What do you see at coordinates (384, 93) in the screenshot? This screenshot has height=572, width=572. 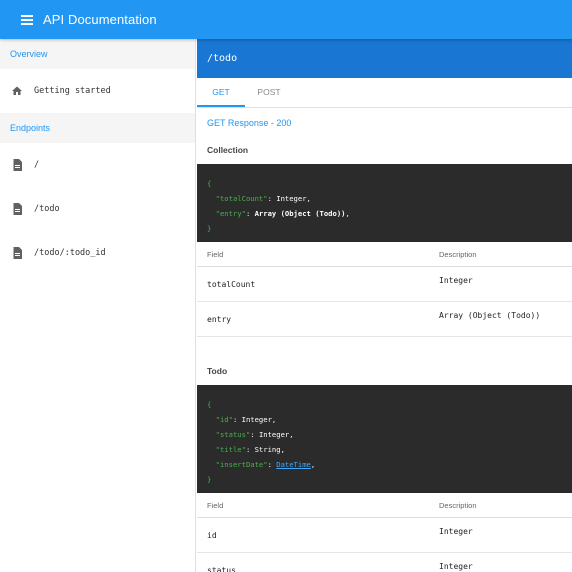 I see `method-tabs: GET POST` at bounding box center [384, 93].